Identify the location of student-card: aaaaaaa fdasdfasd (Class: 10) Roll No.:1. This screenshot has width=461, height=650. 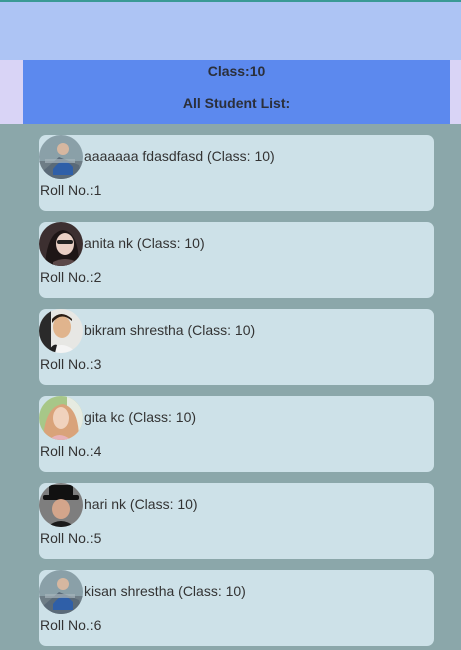
(236, 173).